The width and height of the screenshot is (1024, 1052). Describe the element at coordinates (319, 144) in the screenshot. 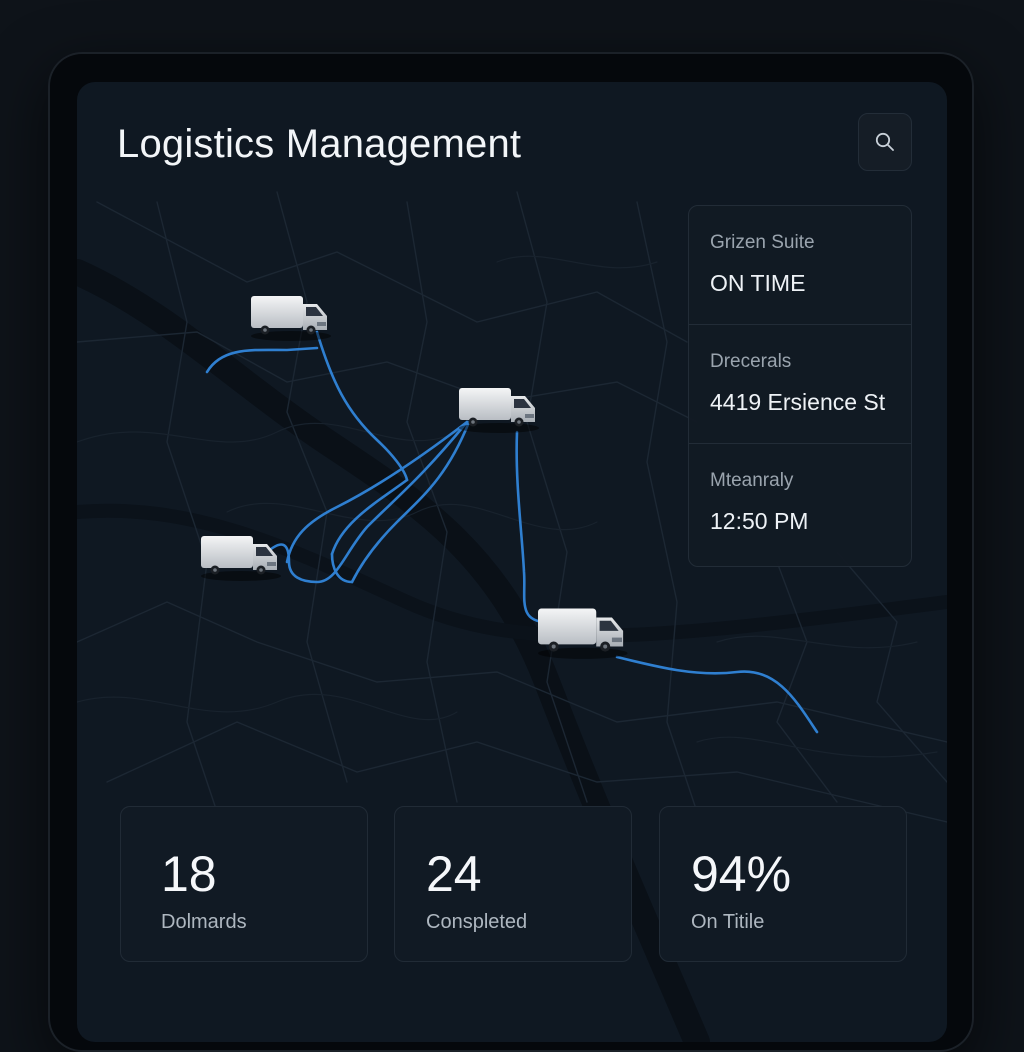

I see `page-title: Logistics Management` at that location.